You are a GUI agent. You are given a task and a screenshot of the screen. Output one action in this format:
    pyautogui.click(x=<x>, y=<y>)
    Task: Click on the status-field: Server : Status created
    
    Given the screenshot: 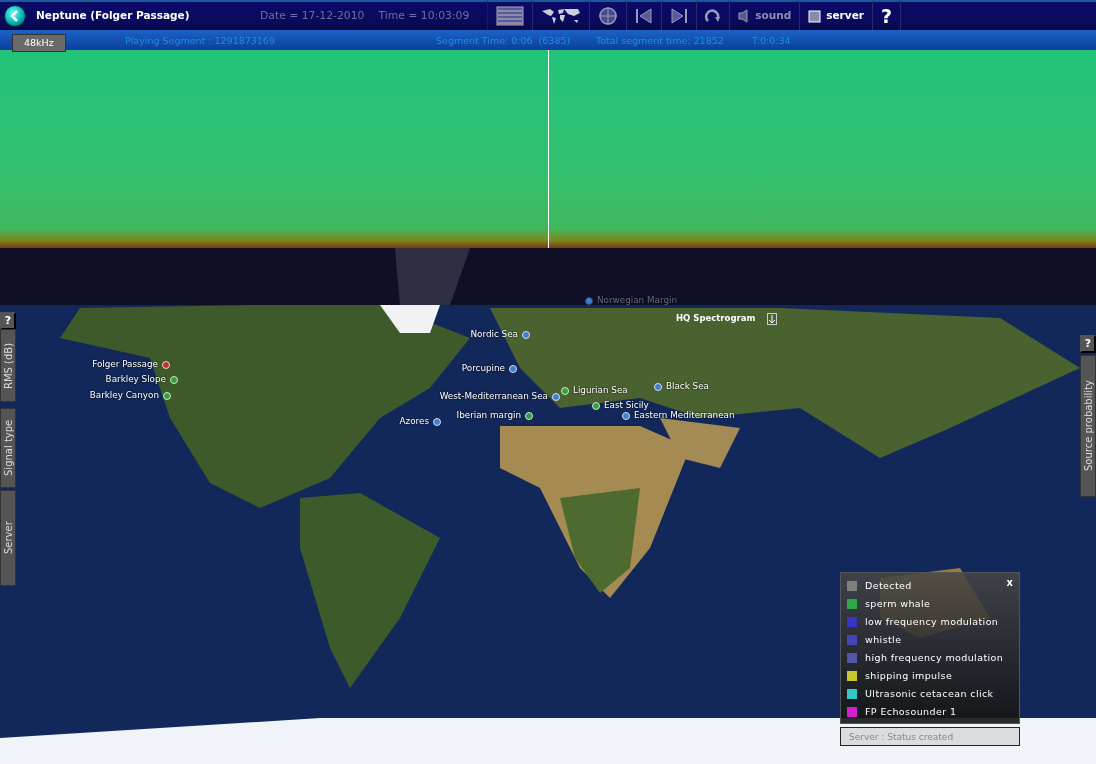 What is the action you would take?
    pyautogui.click(x=930, y=736)
    